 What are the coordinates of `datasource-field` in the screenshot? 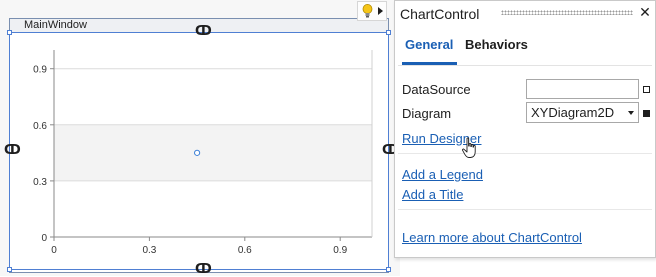 It's located at (582, 89).